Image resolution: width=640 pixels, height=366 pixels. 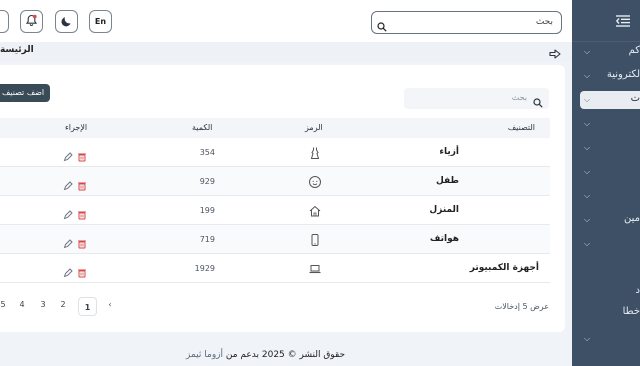 I want to click on page-title: الرئيسة, so click(x=17, y=50).